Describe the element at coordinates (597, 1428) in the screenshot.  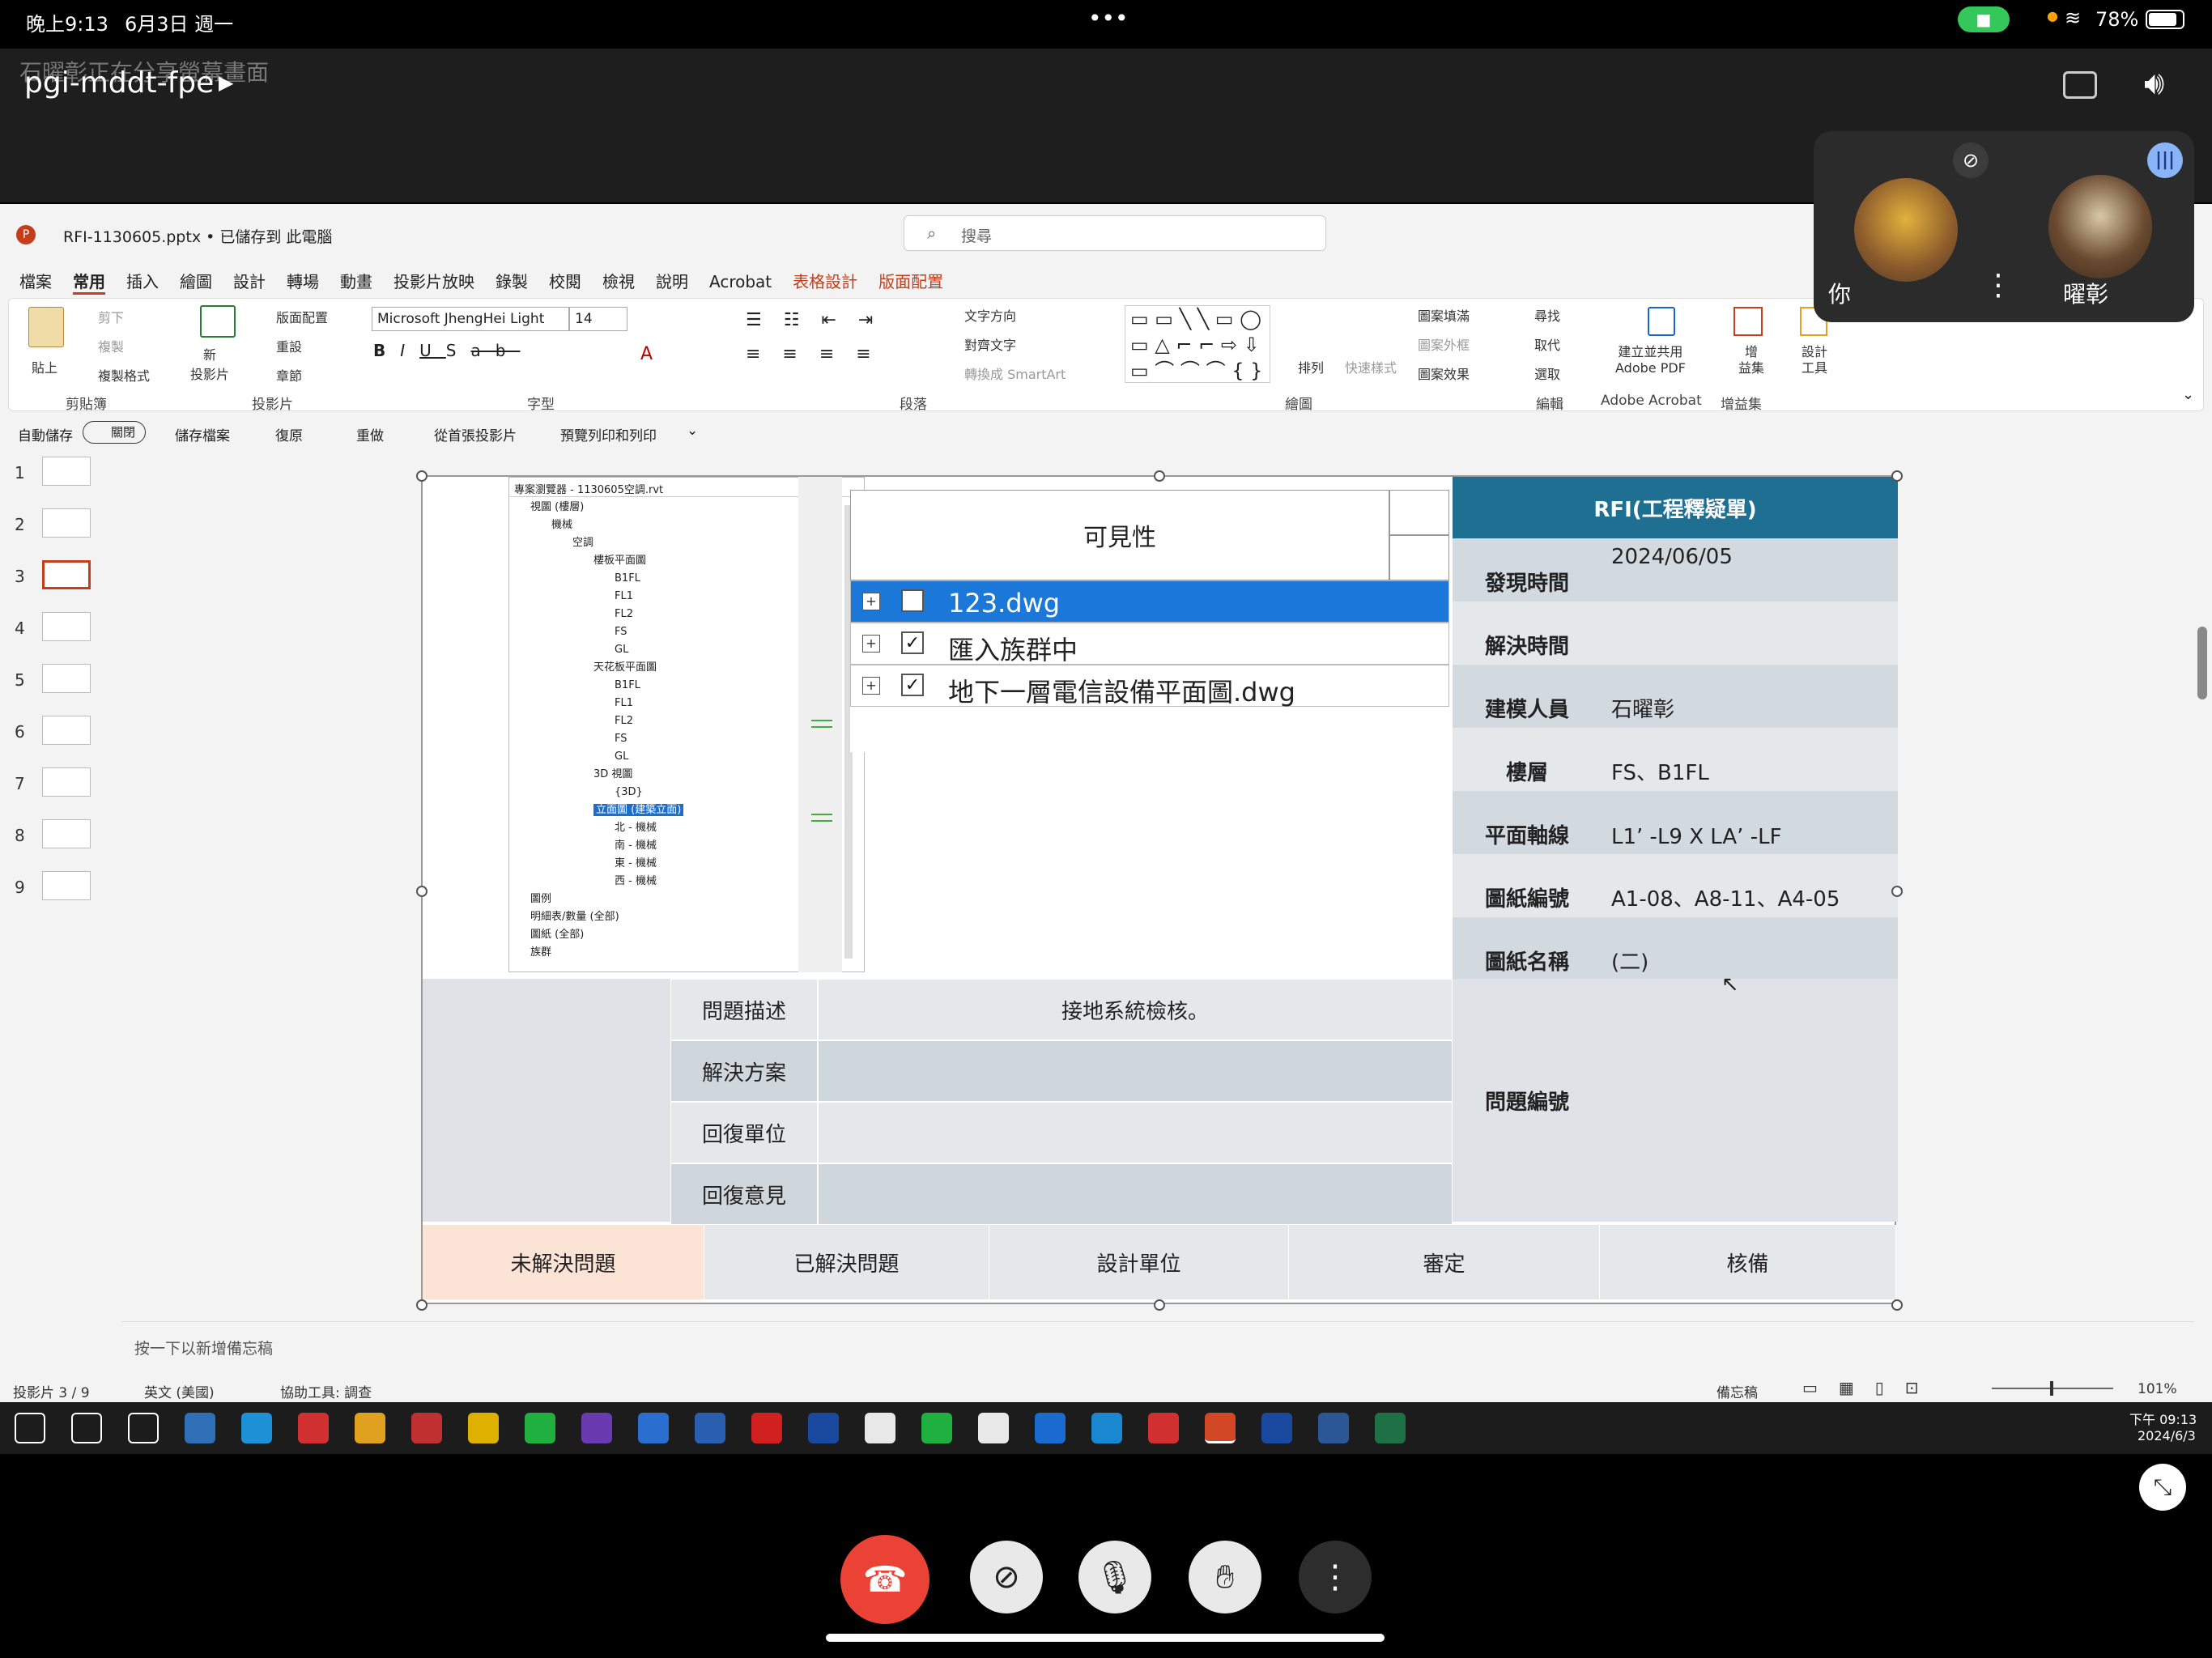
I see `video-editor-icon` at that location.